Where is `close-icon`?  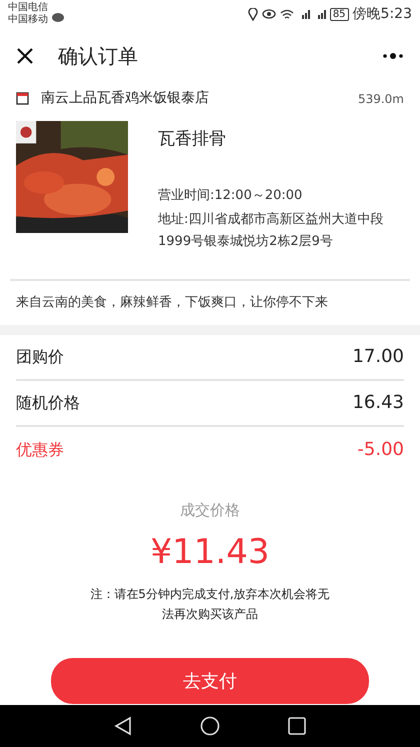
close-icon is located at coordinates (25, 56).